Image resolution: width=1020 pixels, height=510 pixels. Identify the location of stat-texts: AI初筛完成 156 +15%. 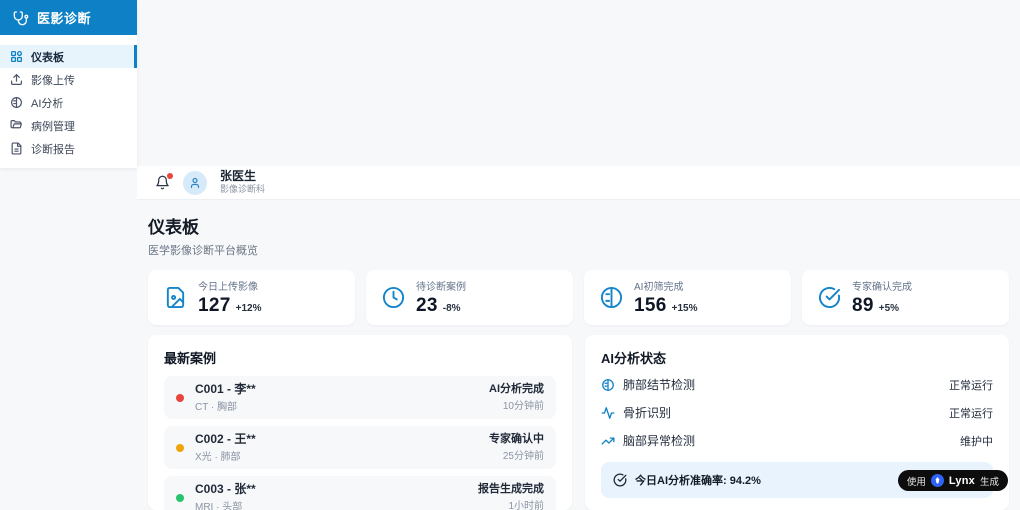
(665, 297).